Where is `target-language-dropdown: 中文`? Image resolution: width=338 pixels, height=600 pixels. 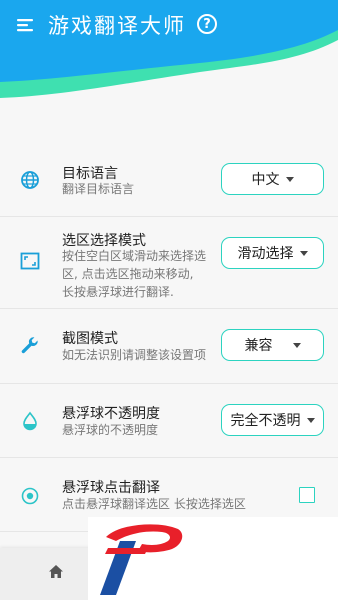 target-language-dropdown: 中文 is located at coordinates (272, 179).